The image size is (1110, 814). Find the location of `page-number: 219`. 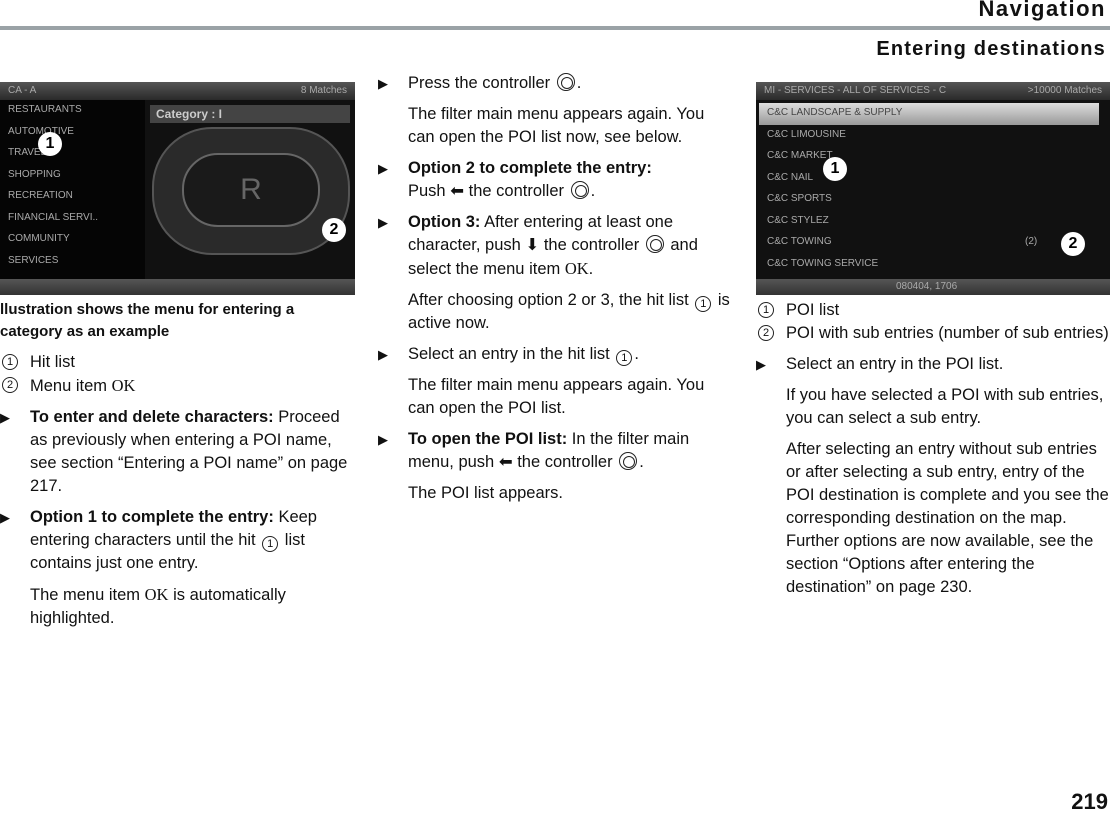

page-number: 219 is located at coordinates (1089, 801).